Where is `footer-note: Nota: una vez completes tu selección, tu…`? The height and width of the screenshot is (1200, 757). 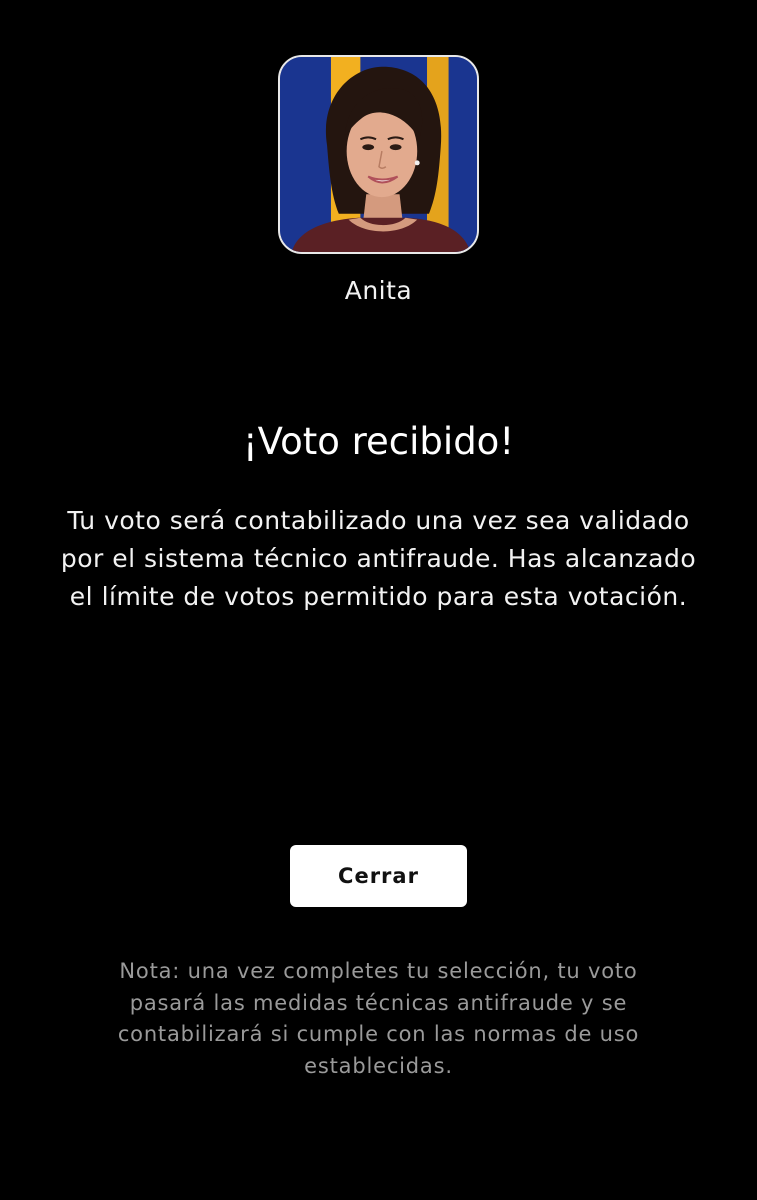 footer-note: Nota: una vez completes tu selección, tu… is located at coordinates (378, 1018).